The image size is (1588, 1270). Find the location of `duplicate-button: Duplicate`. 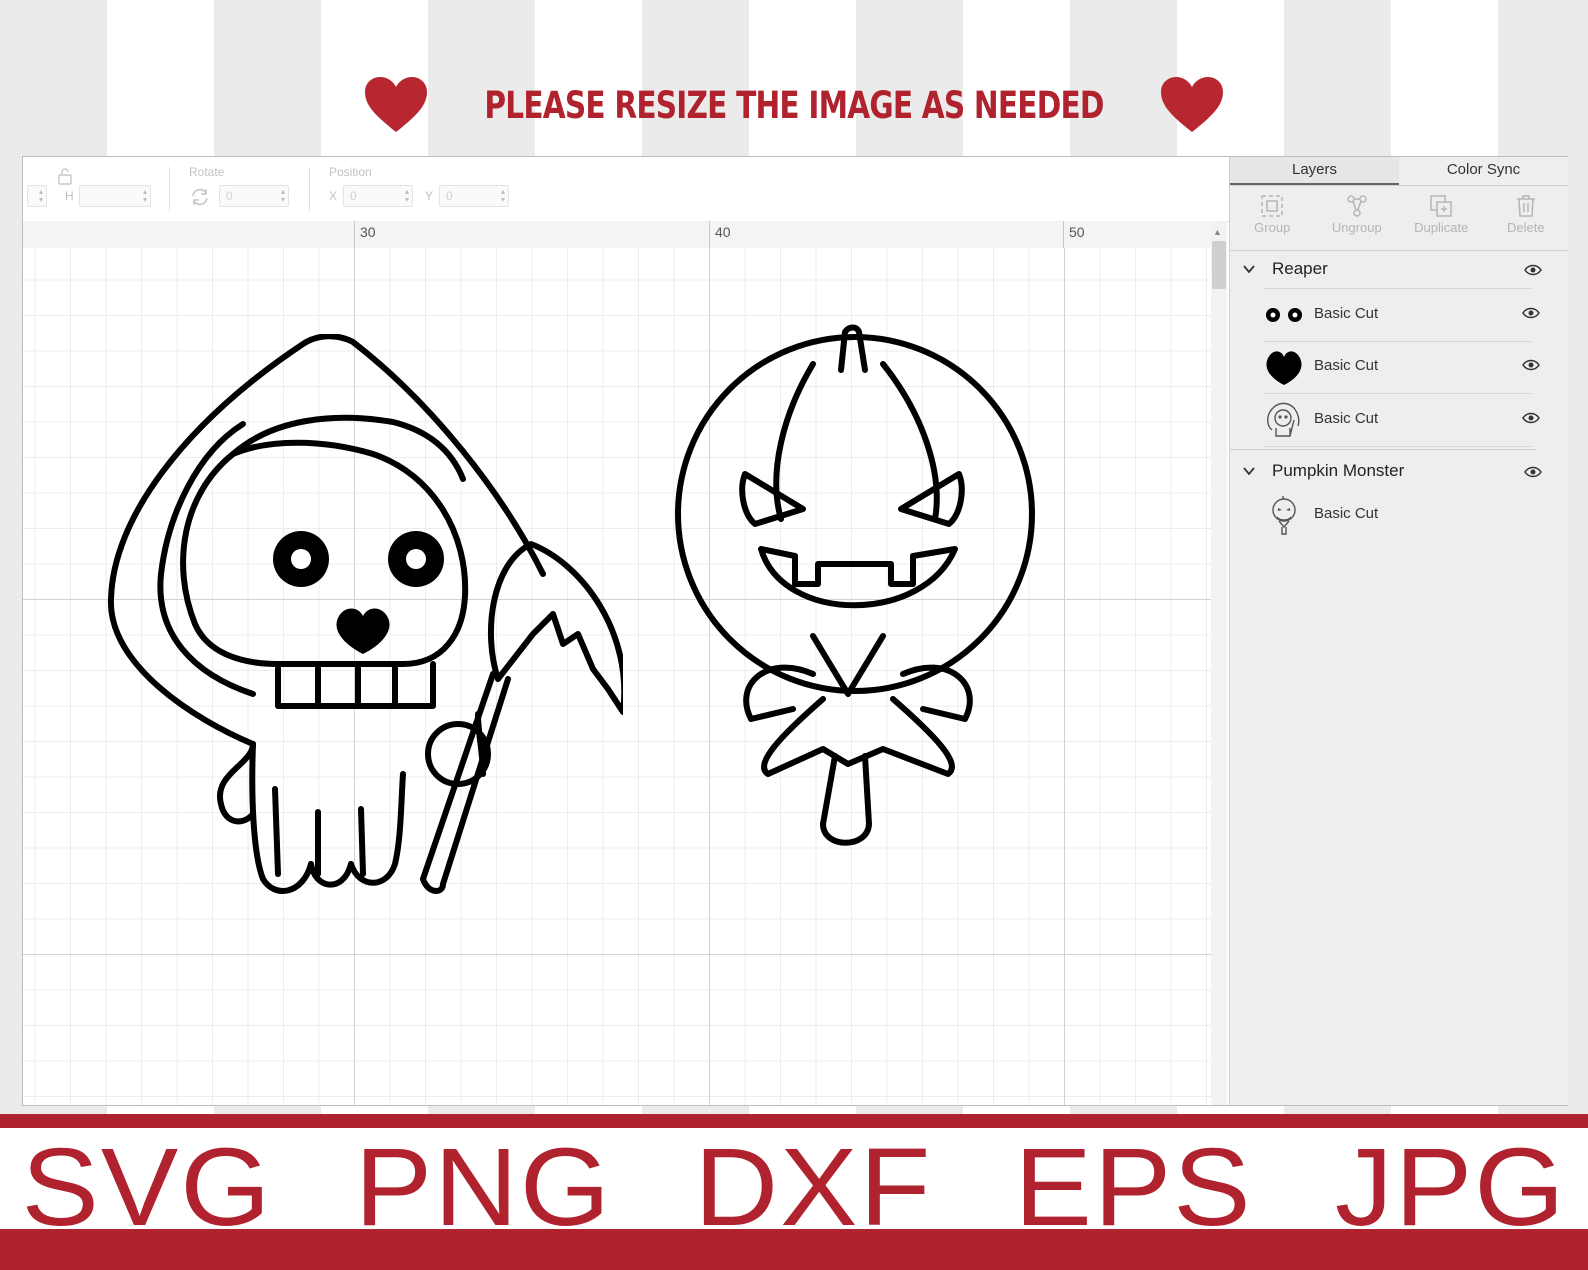

duplicate-button: Duplicate is located at coordinates (1441, 218).